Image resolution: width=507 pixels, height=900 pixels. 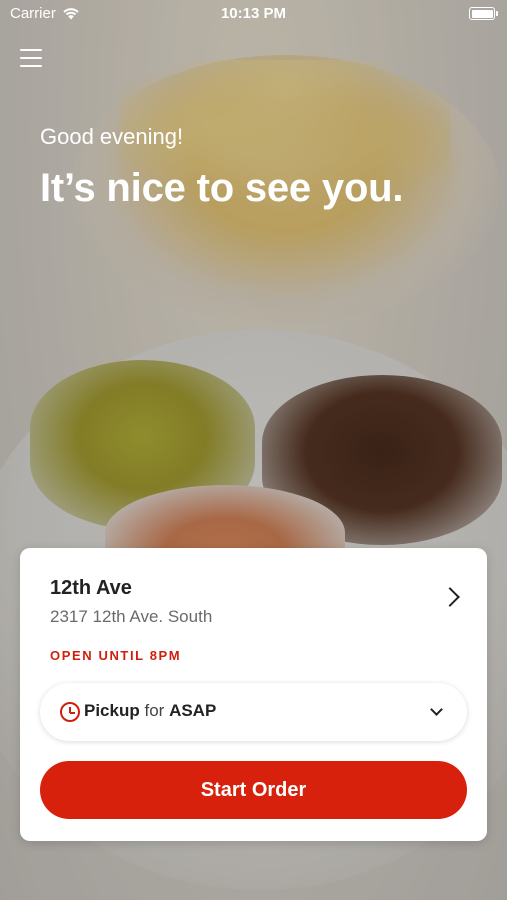 I want to click on location-address: 2317 12th Ave. South, so click(x=131, y=616).